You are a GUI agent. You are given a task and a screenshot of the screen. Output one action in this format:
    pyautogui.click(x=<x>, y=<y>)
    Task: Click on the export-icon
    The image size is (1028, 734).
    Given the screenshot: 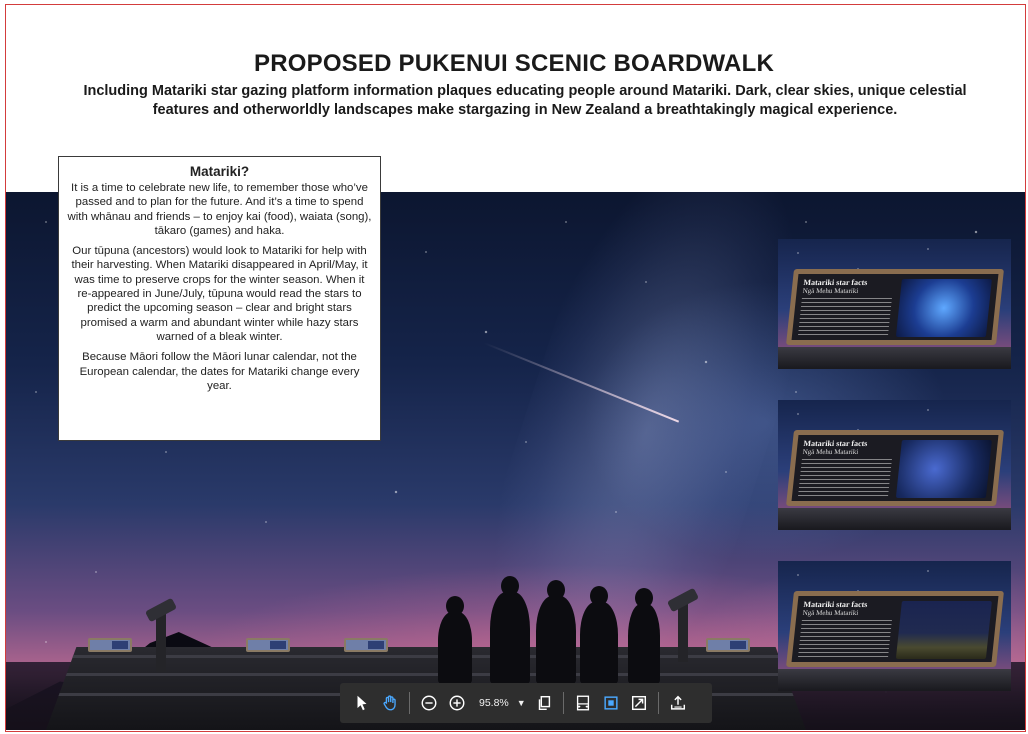 What is the action you would take?
    pyautogui.click(x=677, y=702)
    